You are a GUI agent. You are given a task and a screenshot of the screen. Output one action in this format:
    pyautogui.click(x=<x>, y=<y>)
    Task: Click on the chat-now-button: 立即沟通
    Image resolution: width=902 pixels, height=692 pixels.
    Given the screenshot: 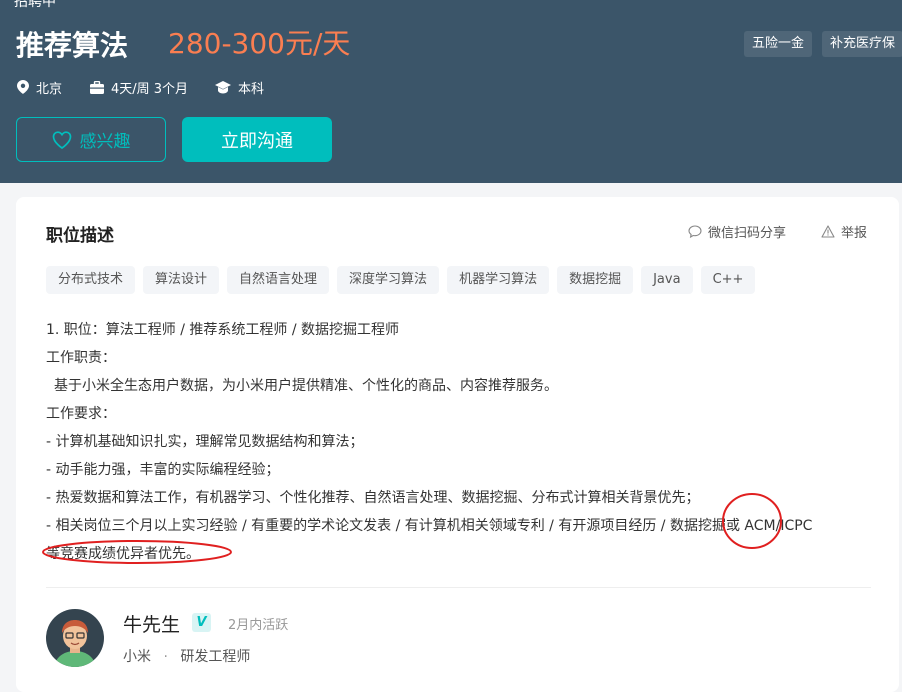 What is the action you would take?
    pyautogui.click(x=257, y=139)
    